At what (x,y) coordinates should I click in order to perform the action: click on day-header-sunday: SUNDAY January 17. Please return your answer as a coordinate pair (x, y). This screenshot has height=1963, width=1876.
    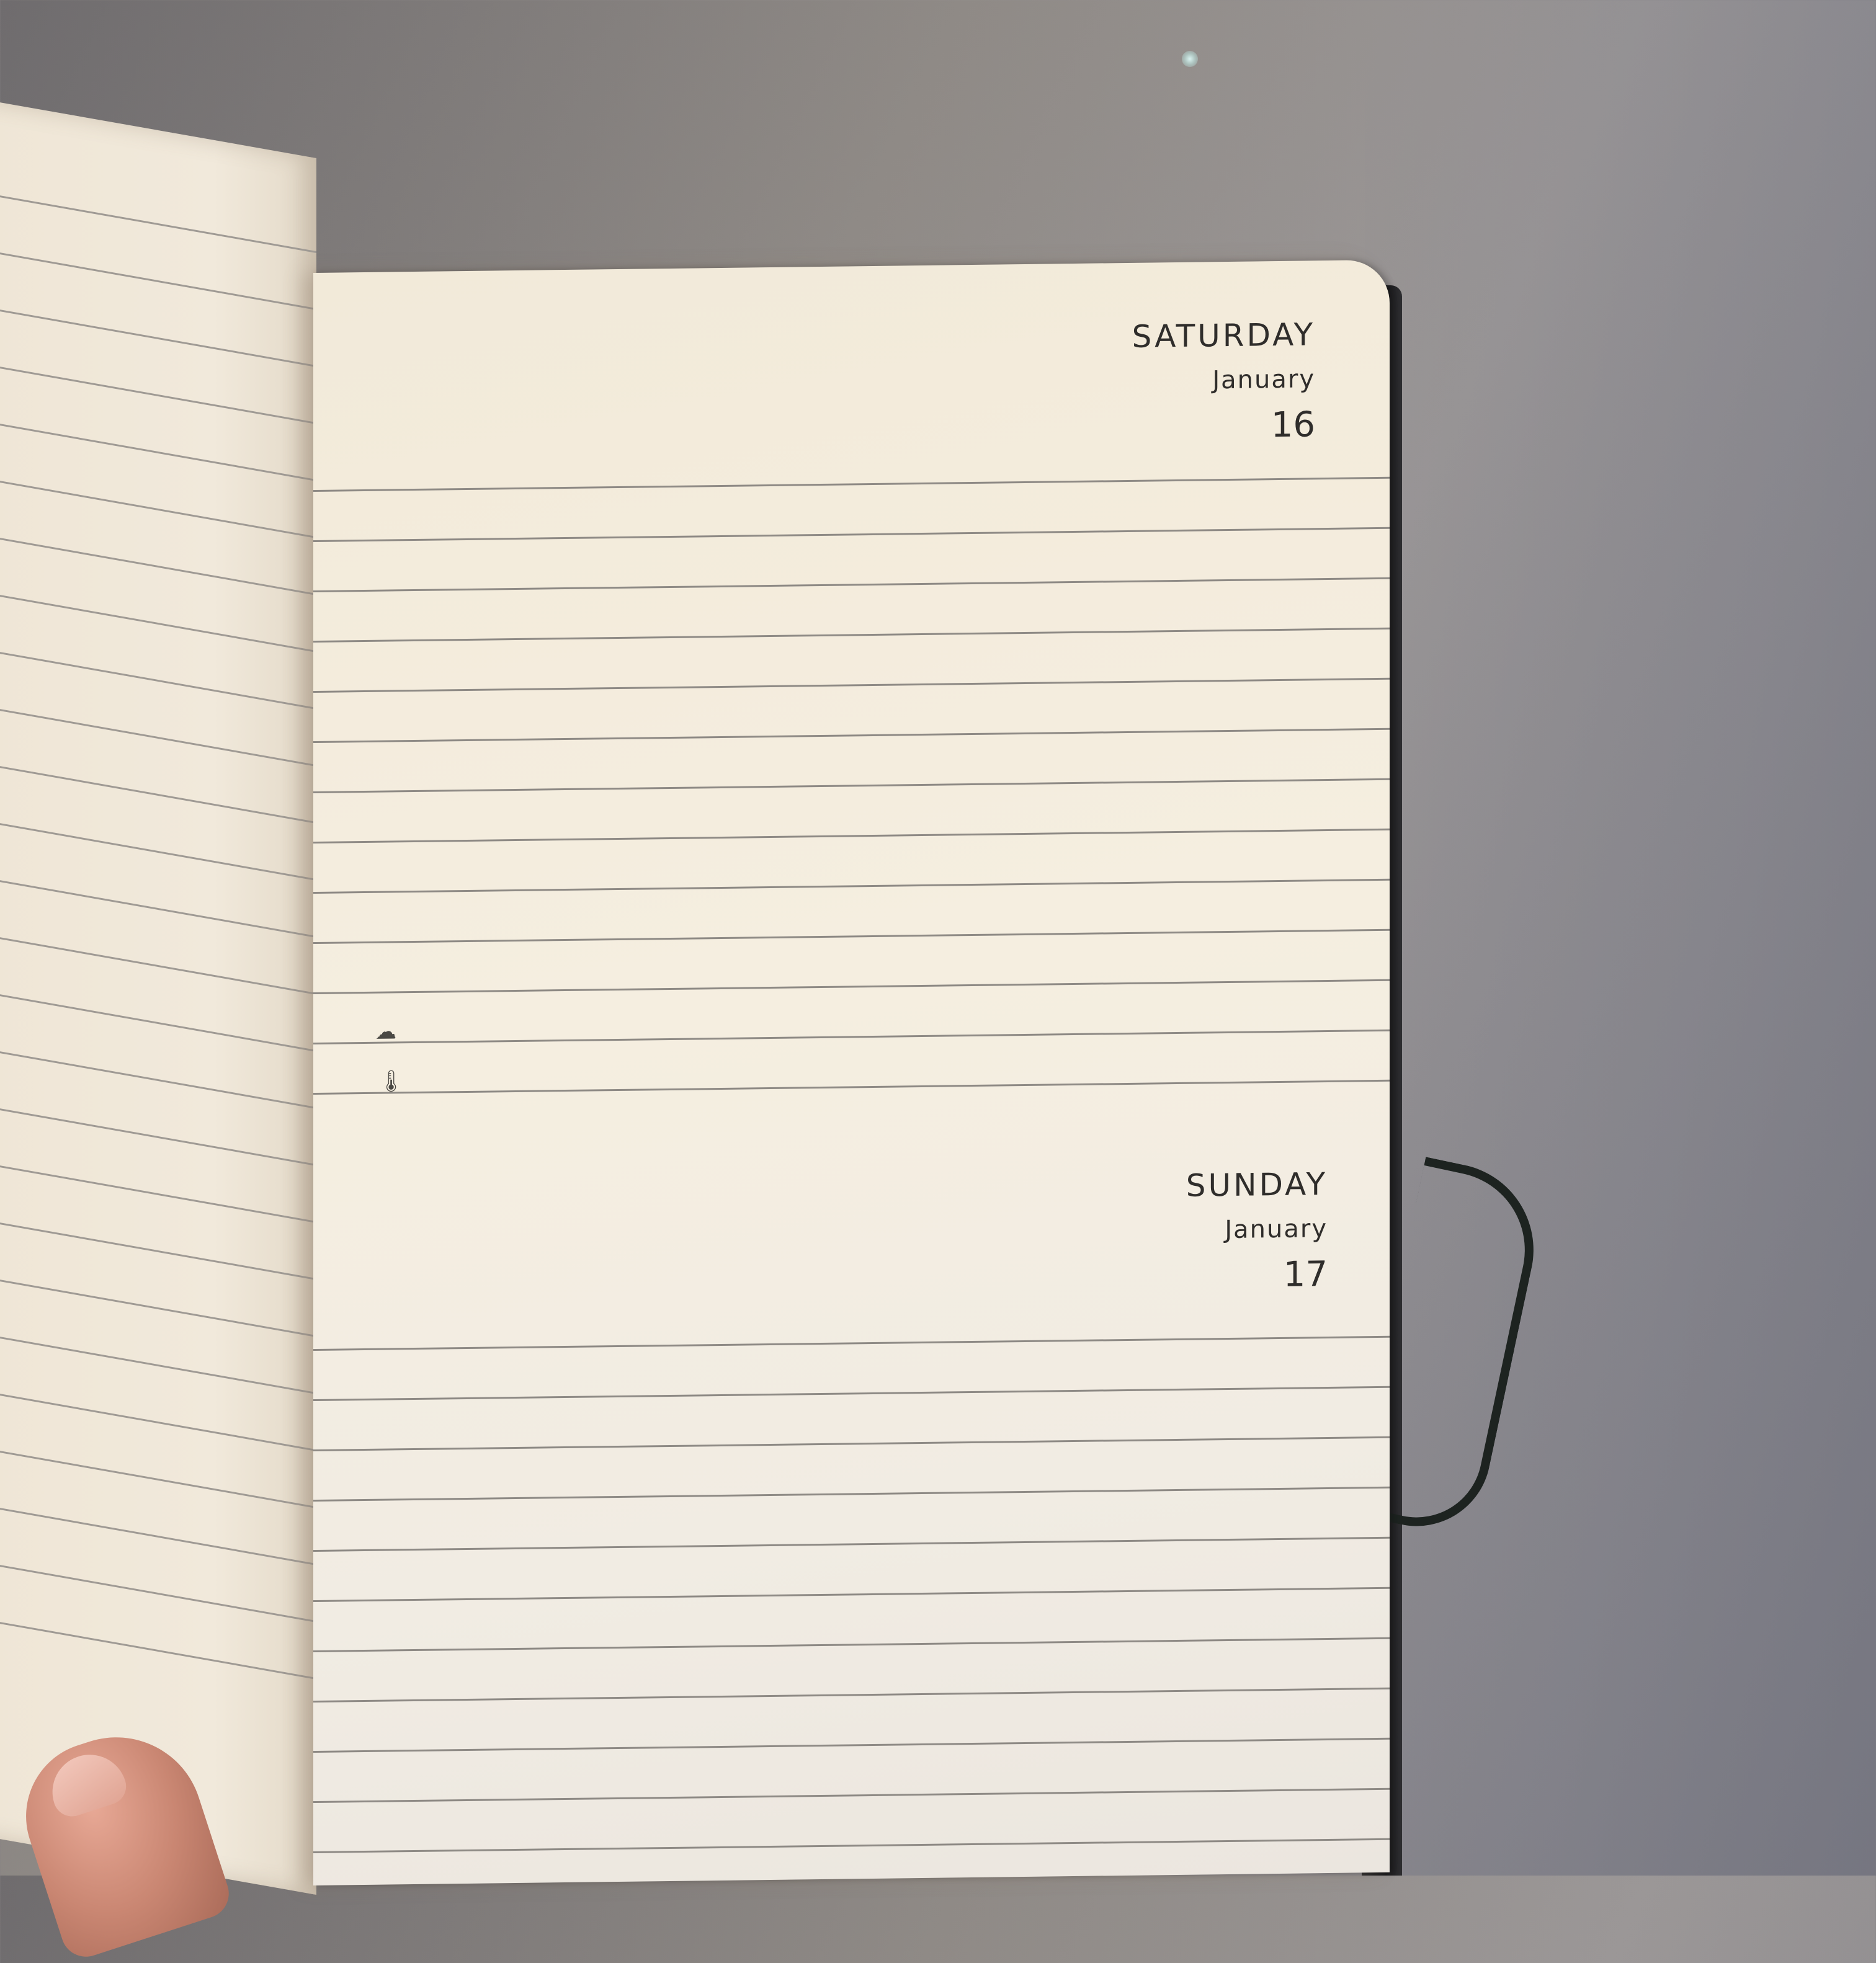
    Looking at the image, I should click on (1257, 1231).